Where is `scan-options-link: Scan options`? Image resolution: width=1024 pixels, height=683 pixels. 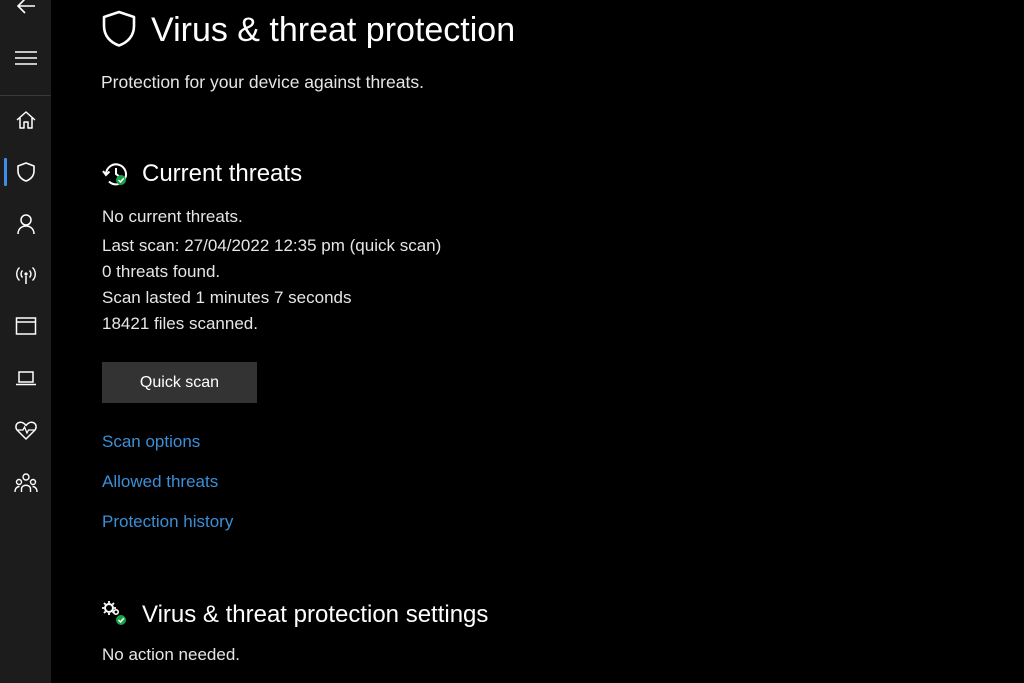
scan-options-link: Scan options is located at coordinates (151, 442).